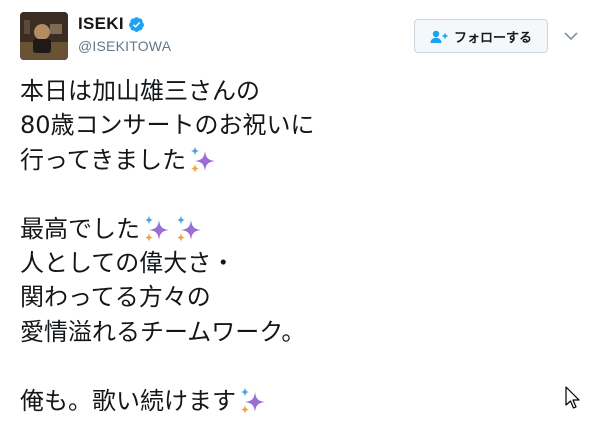 This screenshot has height=425, width=600. I want to click on mouse-cursor-icon, so click(573, 398).